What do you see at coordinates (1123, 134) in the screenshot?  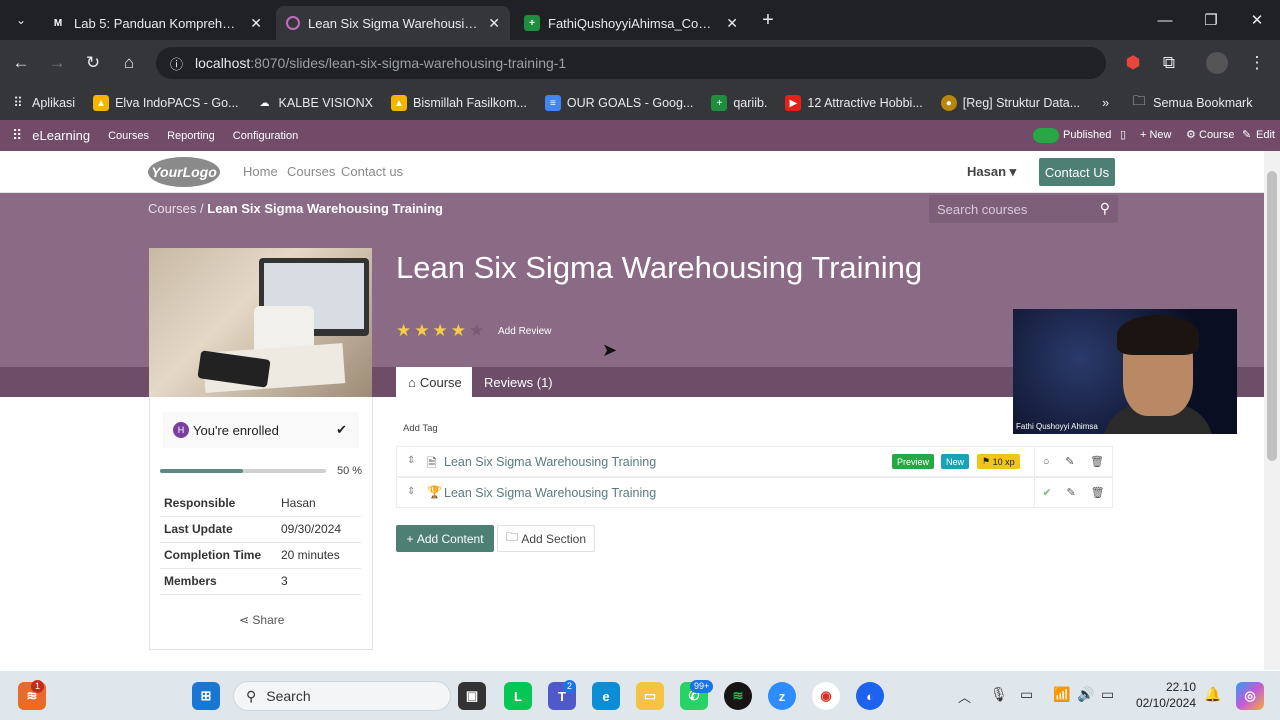 I see `mobile-preview-icon: ▯` at bounding box center [1123, 134].